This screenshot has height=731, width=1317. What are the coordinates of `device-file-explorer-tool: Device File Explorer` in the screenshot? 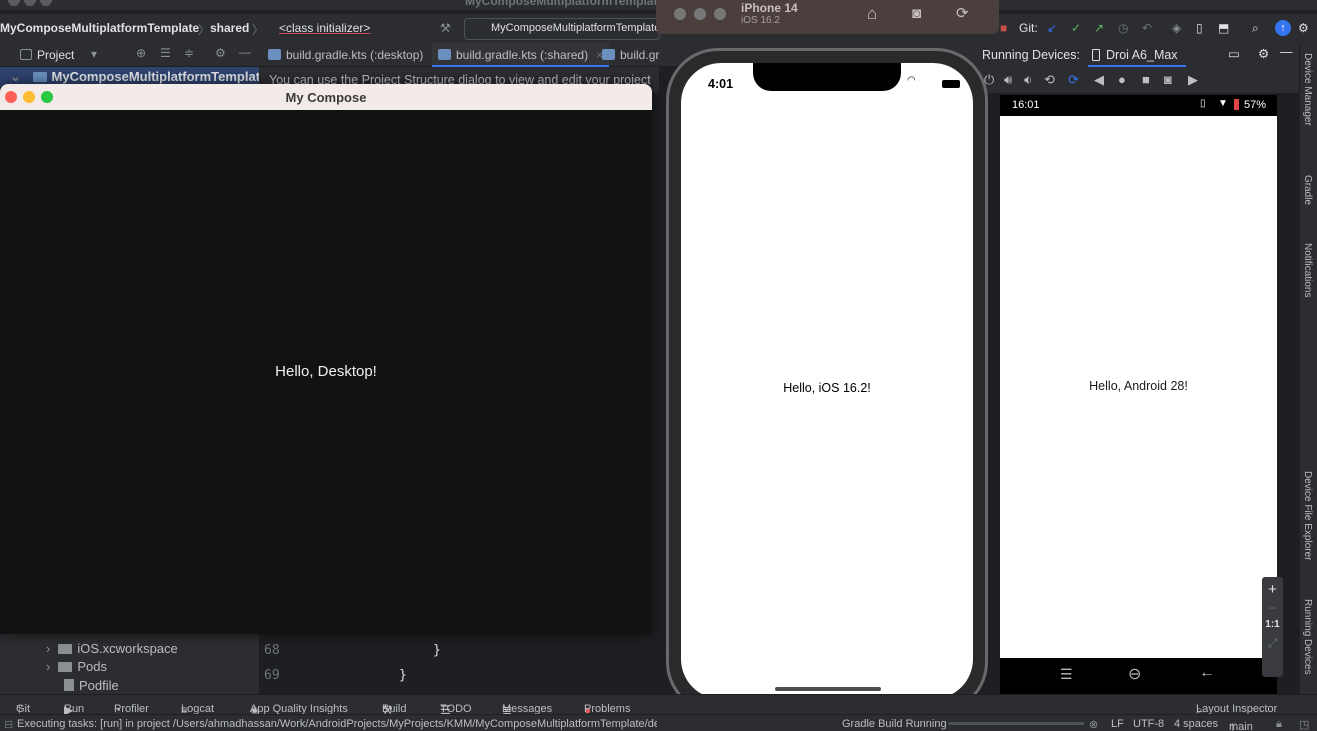 It's located at (1307, 515).